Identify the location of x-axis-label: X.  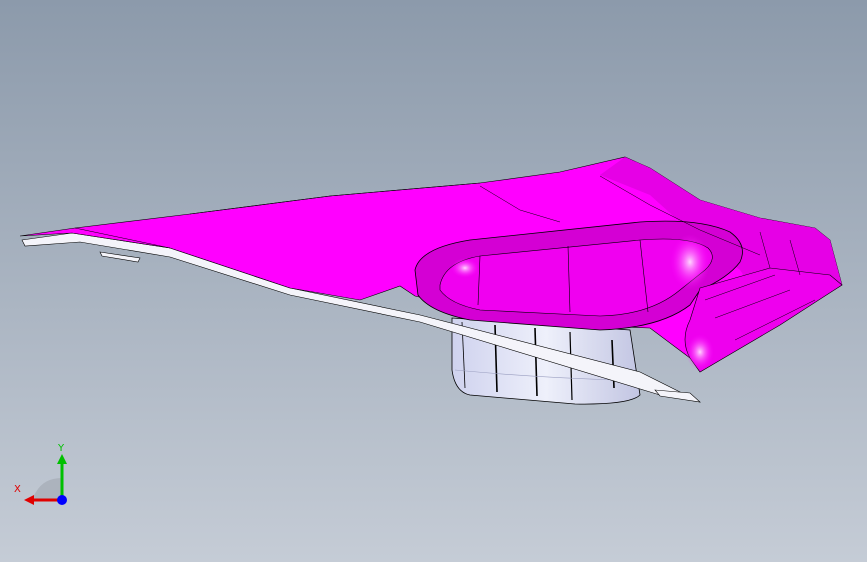
(17, 489).